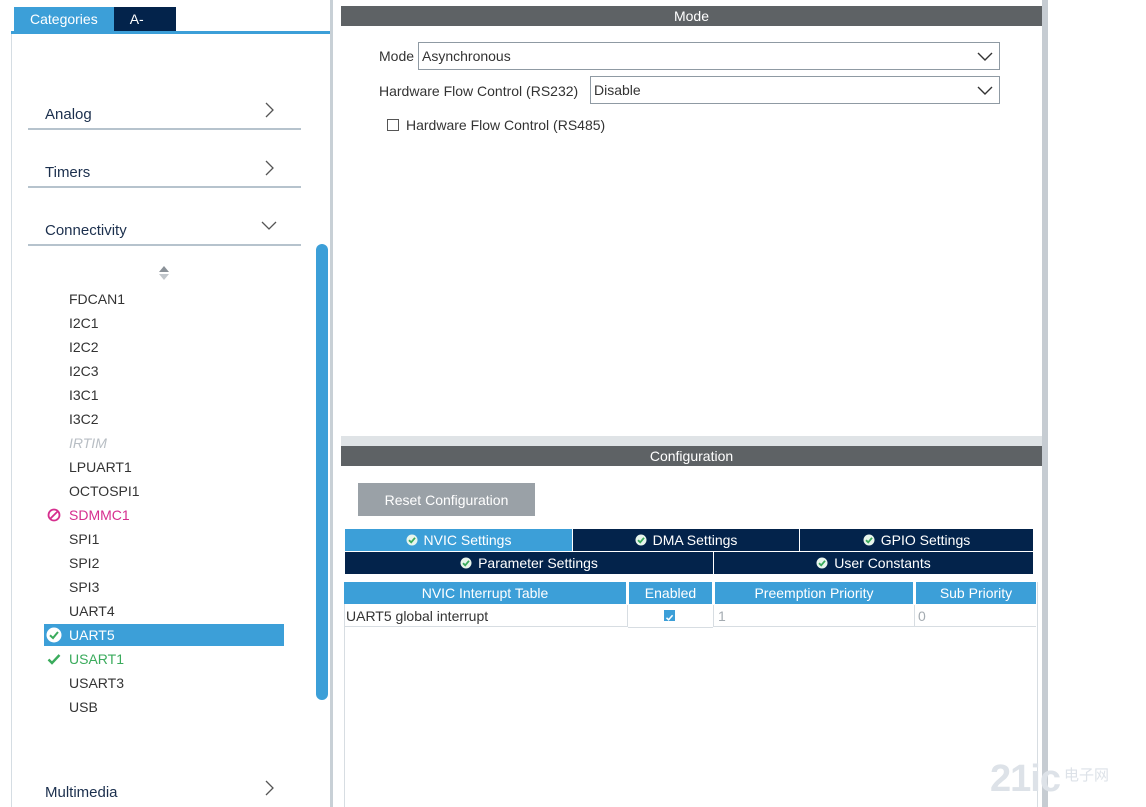 The image size is (1146, 807). Describe the element at coordinates (84, 371) in the screenshot. I see `peripheral-label: I2C3` at that location.